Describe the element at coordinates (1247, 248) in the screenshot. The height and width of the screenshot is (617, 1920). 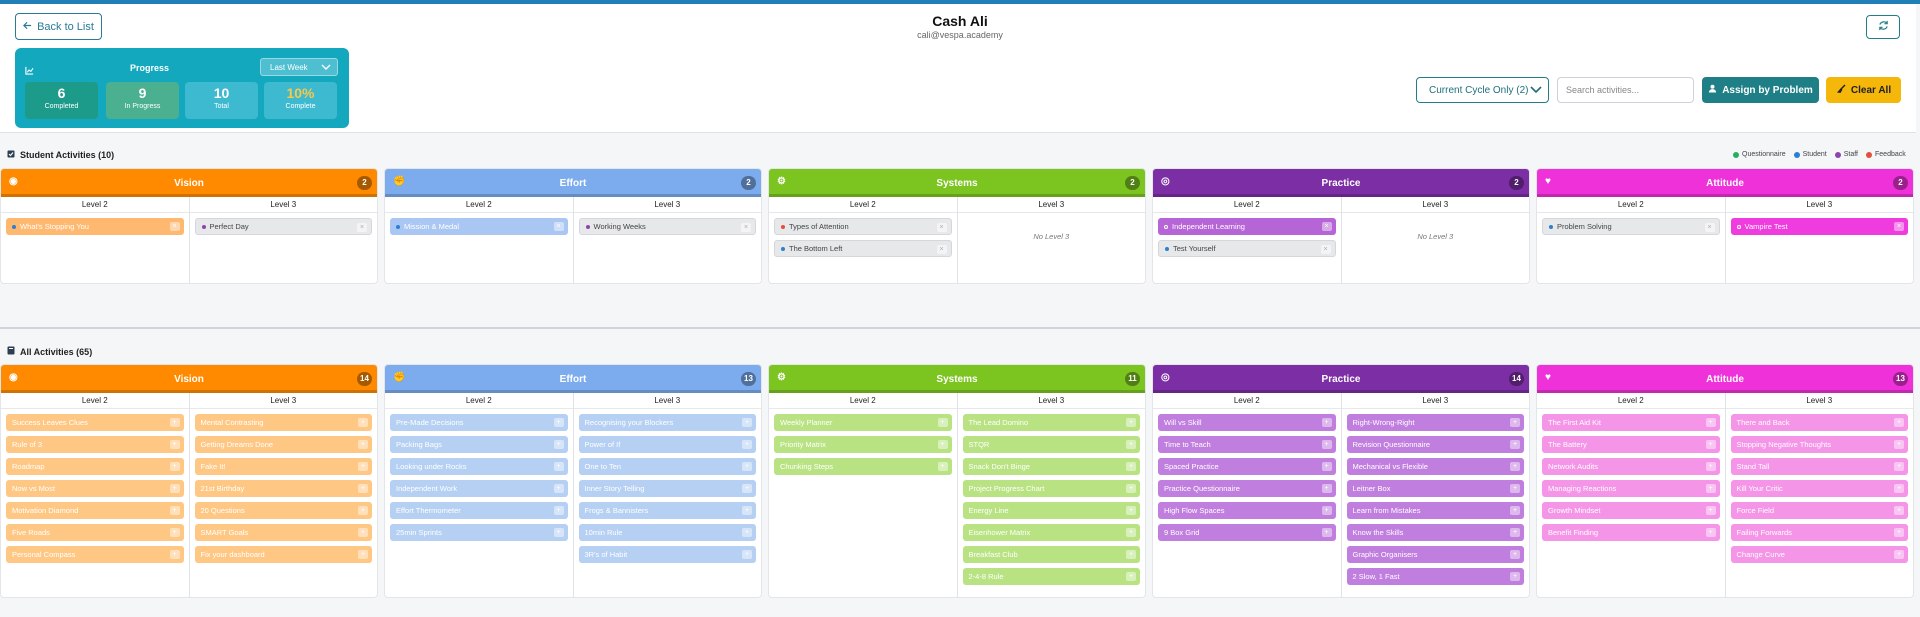
I see `activity-pill: Test Yourself ×` at that location.